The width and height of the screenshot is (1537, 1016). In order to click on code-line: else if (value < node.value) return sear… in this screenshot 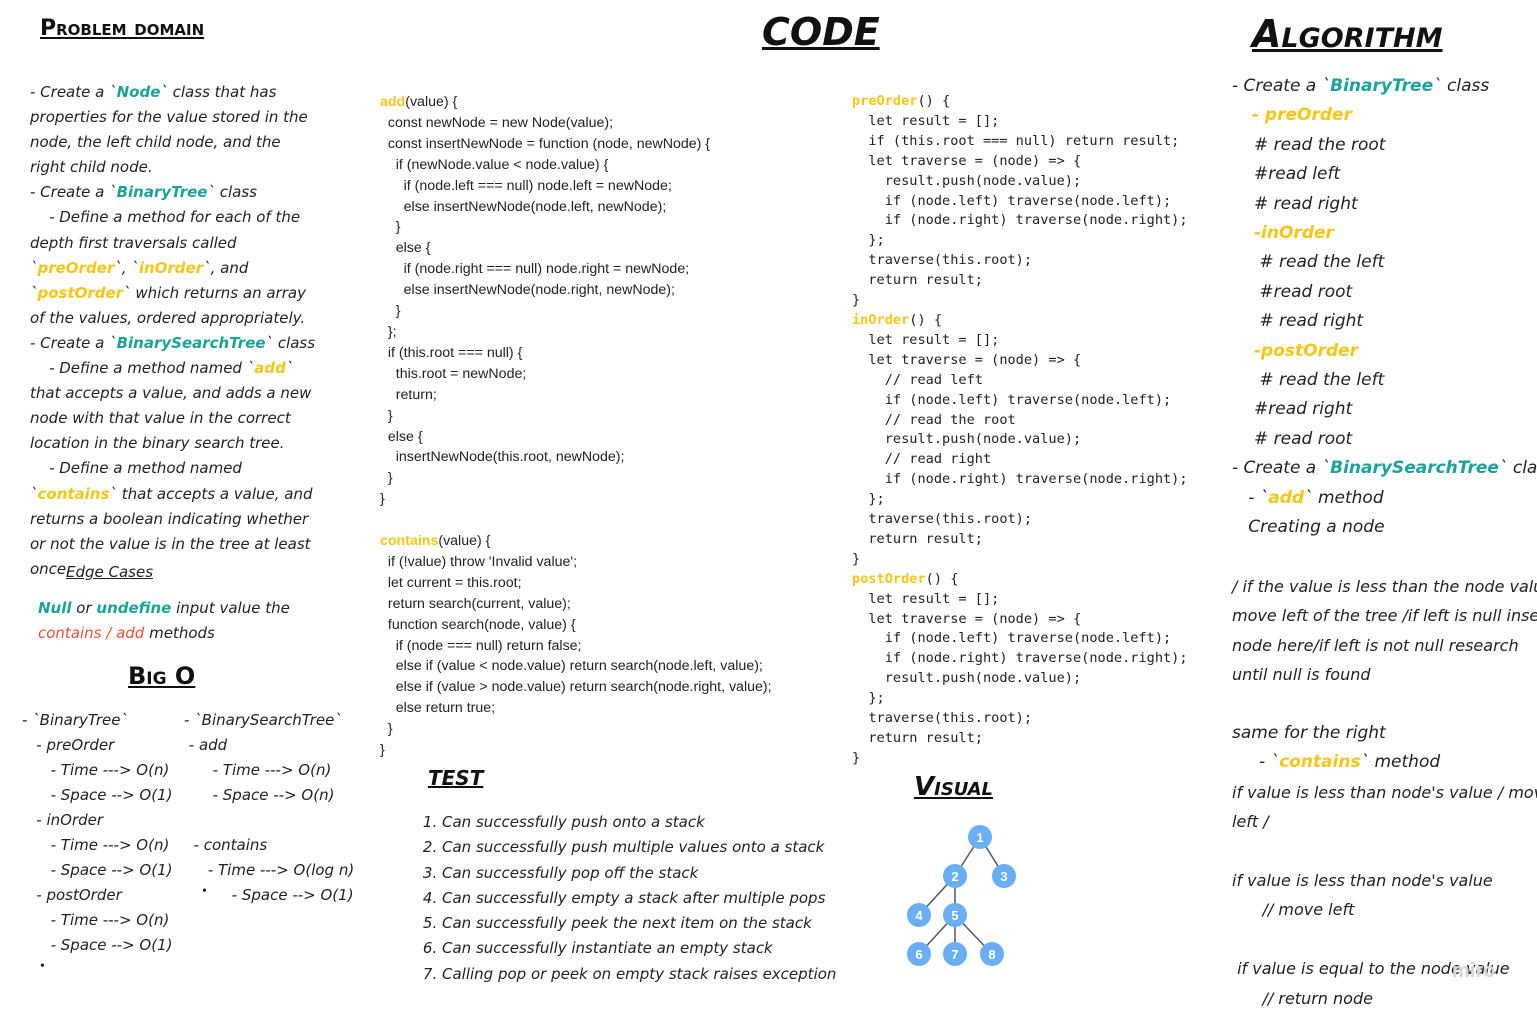, I will do `click(571, 666)`.